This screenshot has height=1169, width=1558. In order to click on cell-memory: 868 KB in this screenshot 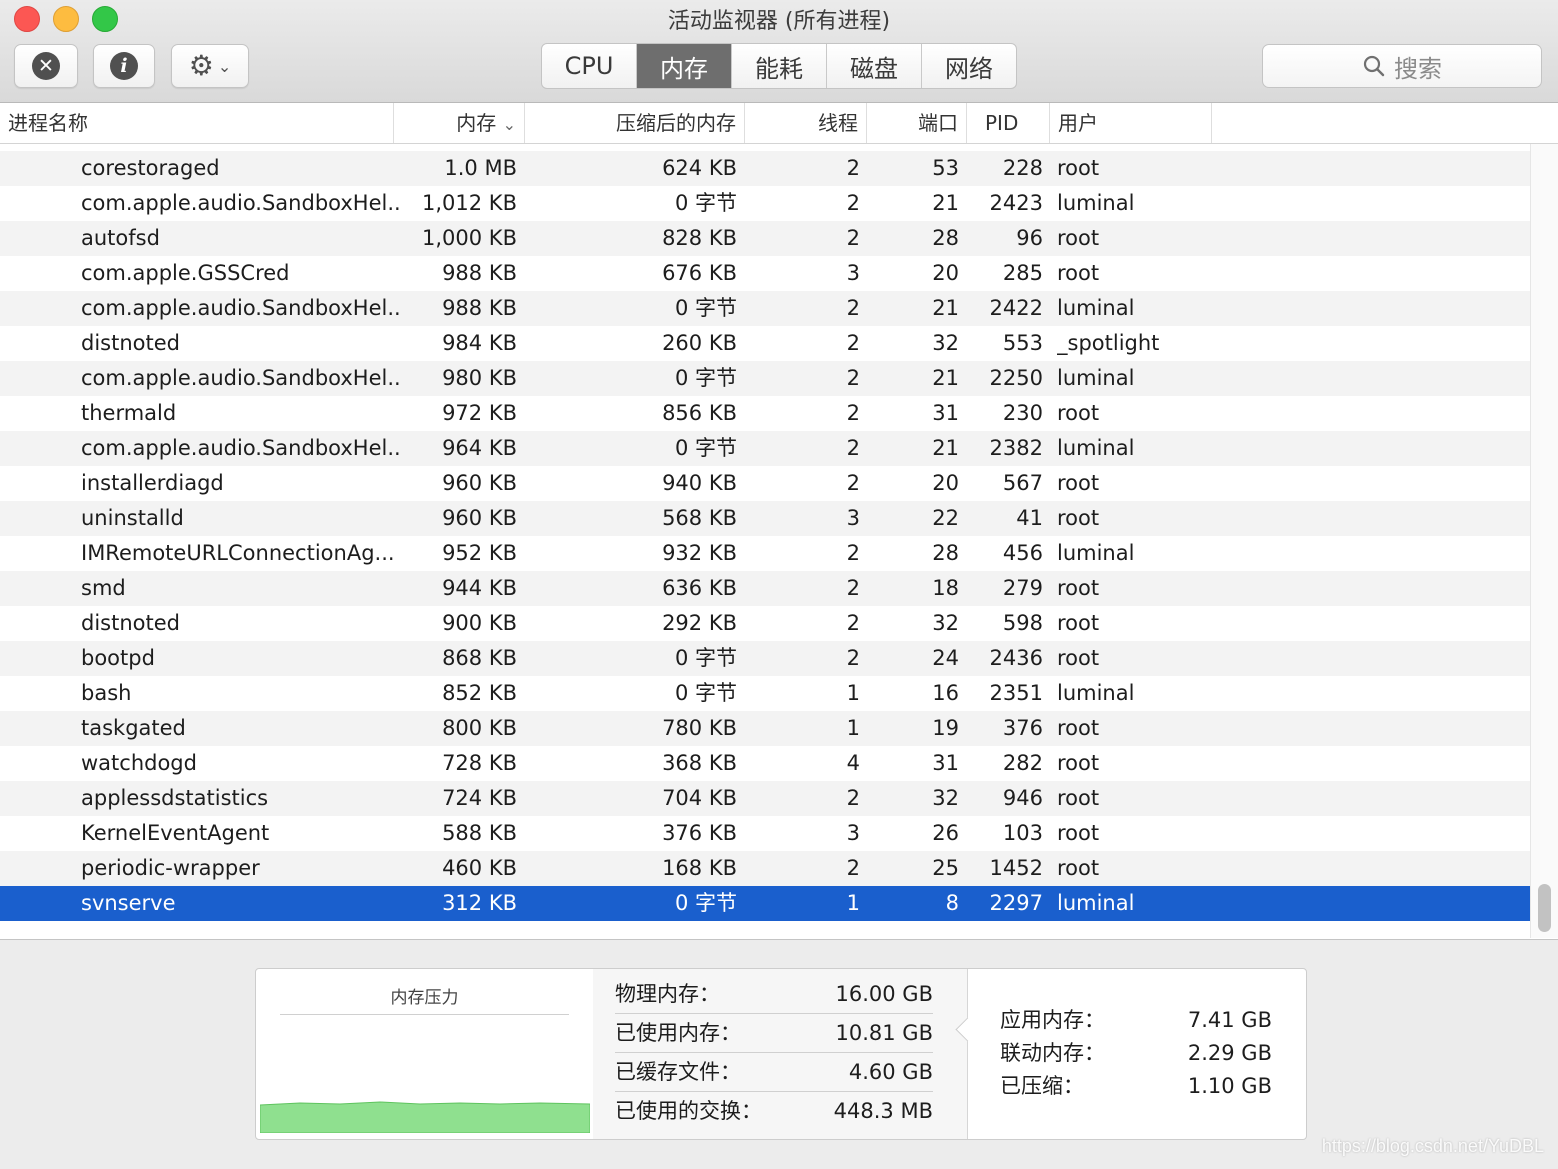, I will do `click(479, 658)`.